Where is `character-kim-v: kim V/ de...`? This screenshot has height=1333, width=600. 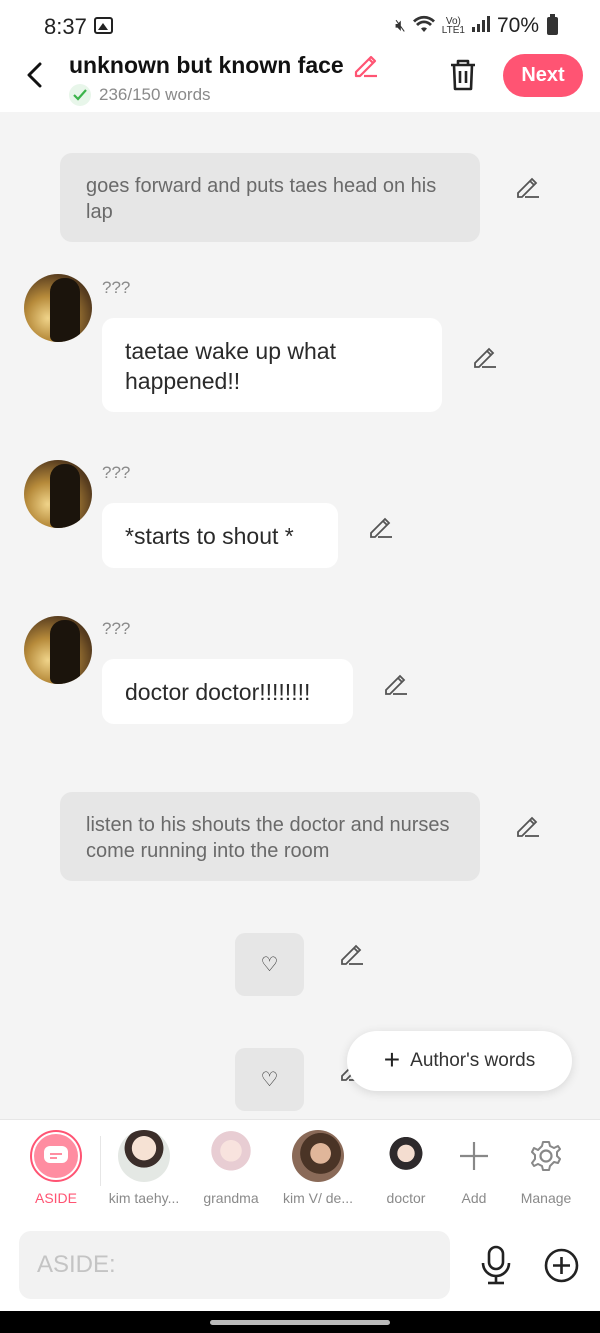
character-kim-v: kim V/ de... is located at coordinates (318, 1168).